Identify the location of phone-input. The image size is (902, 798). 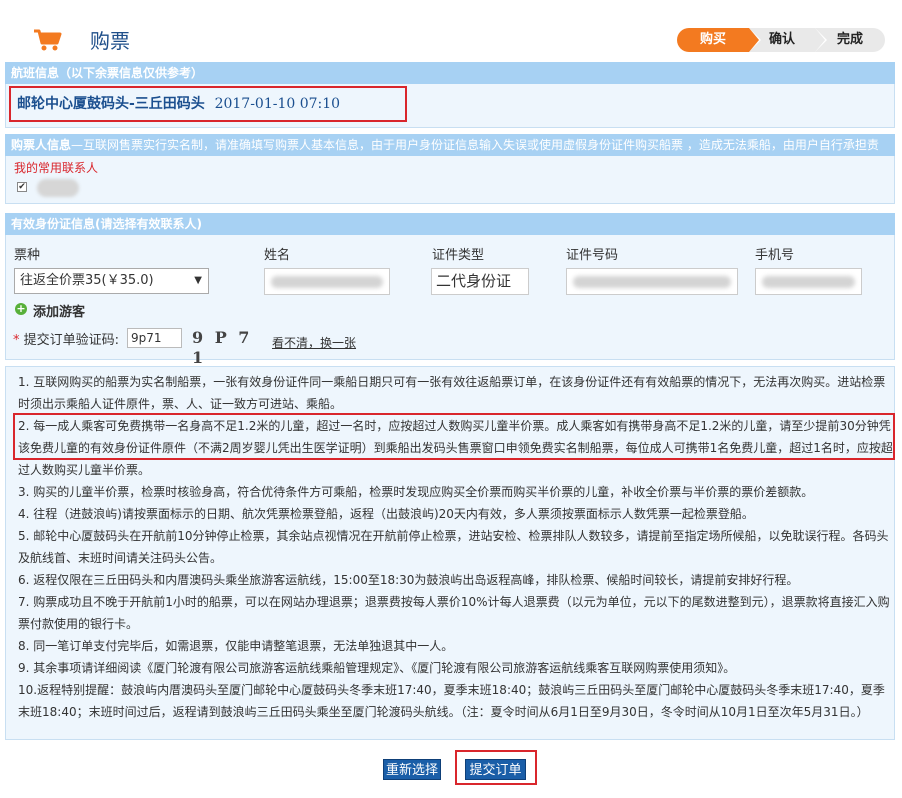
(808, 281).